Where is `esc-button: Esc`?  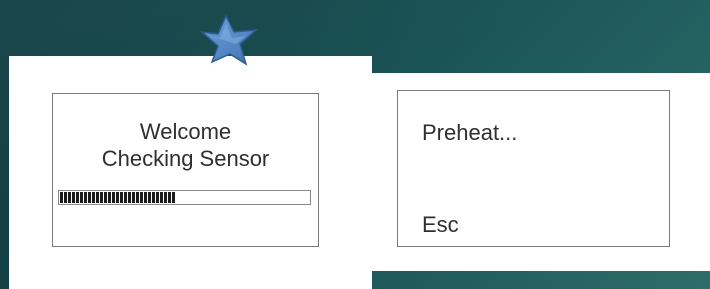
esc-button: Esc is located at coordinates (440, 225).